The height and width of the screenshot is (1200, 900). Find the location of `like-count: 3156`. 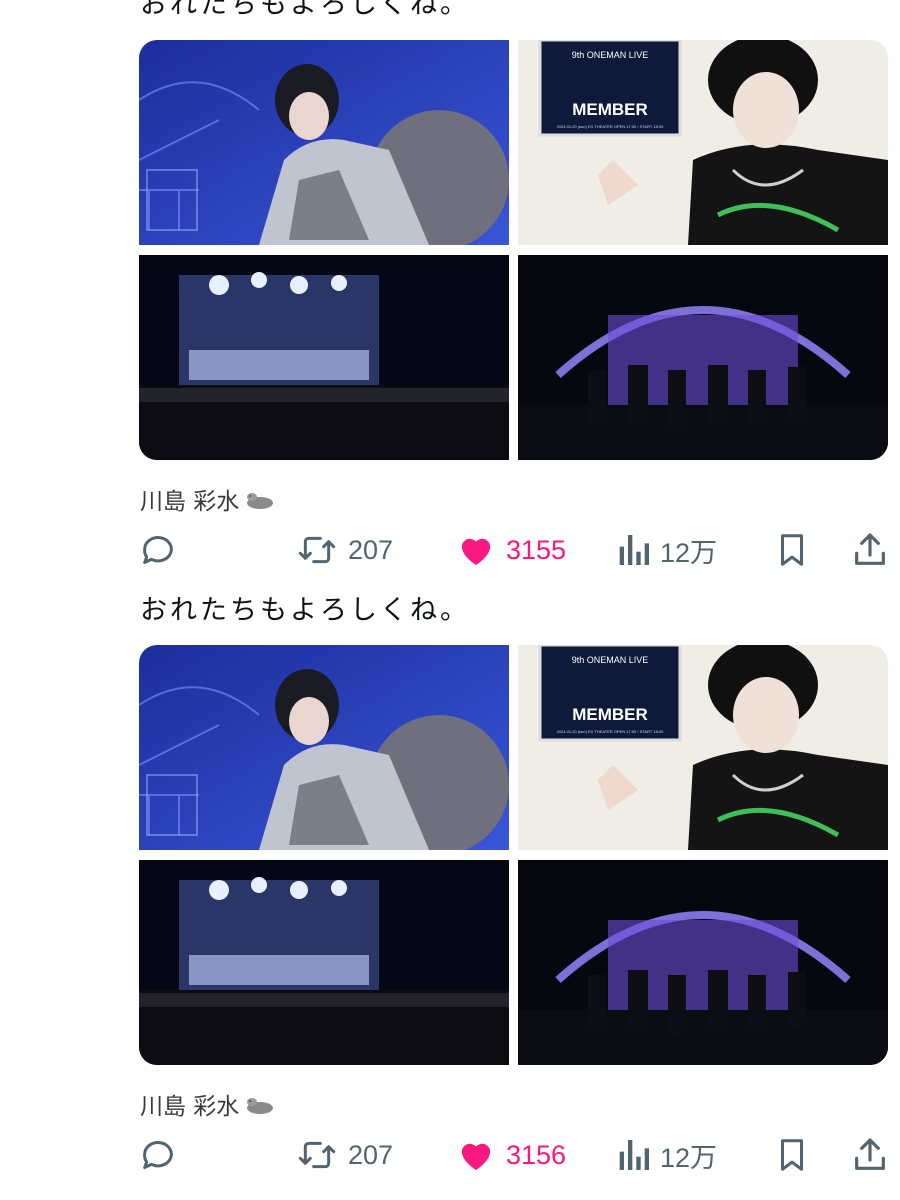

like-count: 3156 is located at coordinates (536, 1154).